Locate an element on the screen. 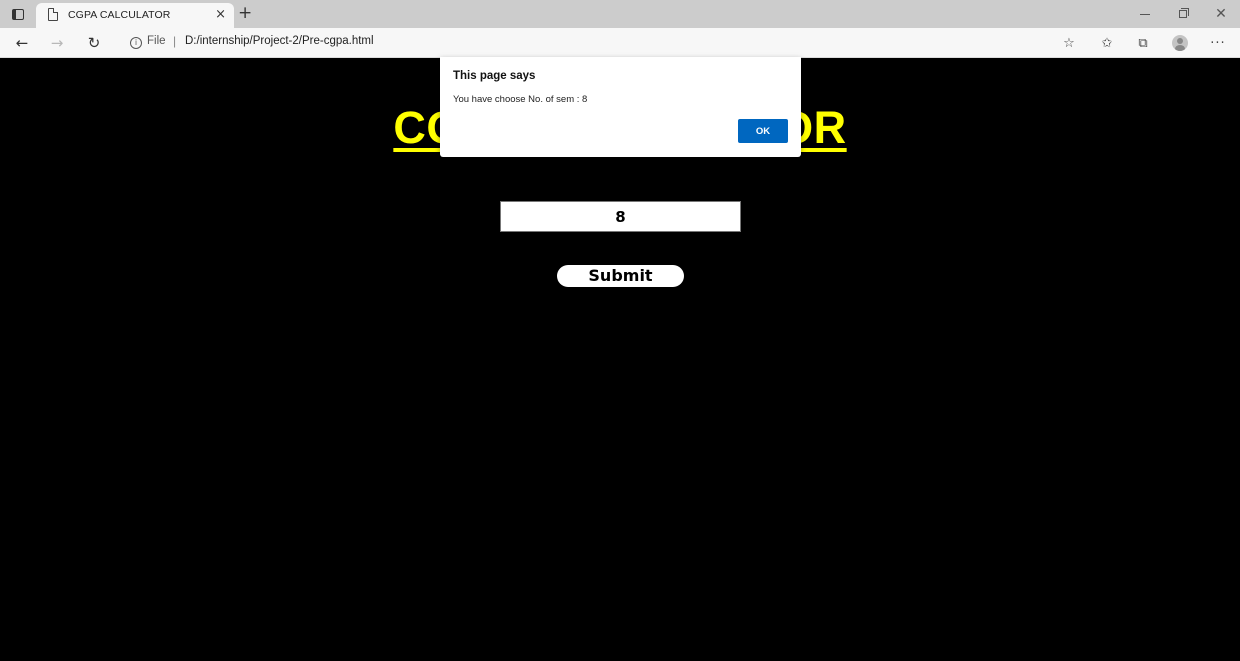 The image size is (1240, 661). tab-actions-box is located at coordinates (18, 14).